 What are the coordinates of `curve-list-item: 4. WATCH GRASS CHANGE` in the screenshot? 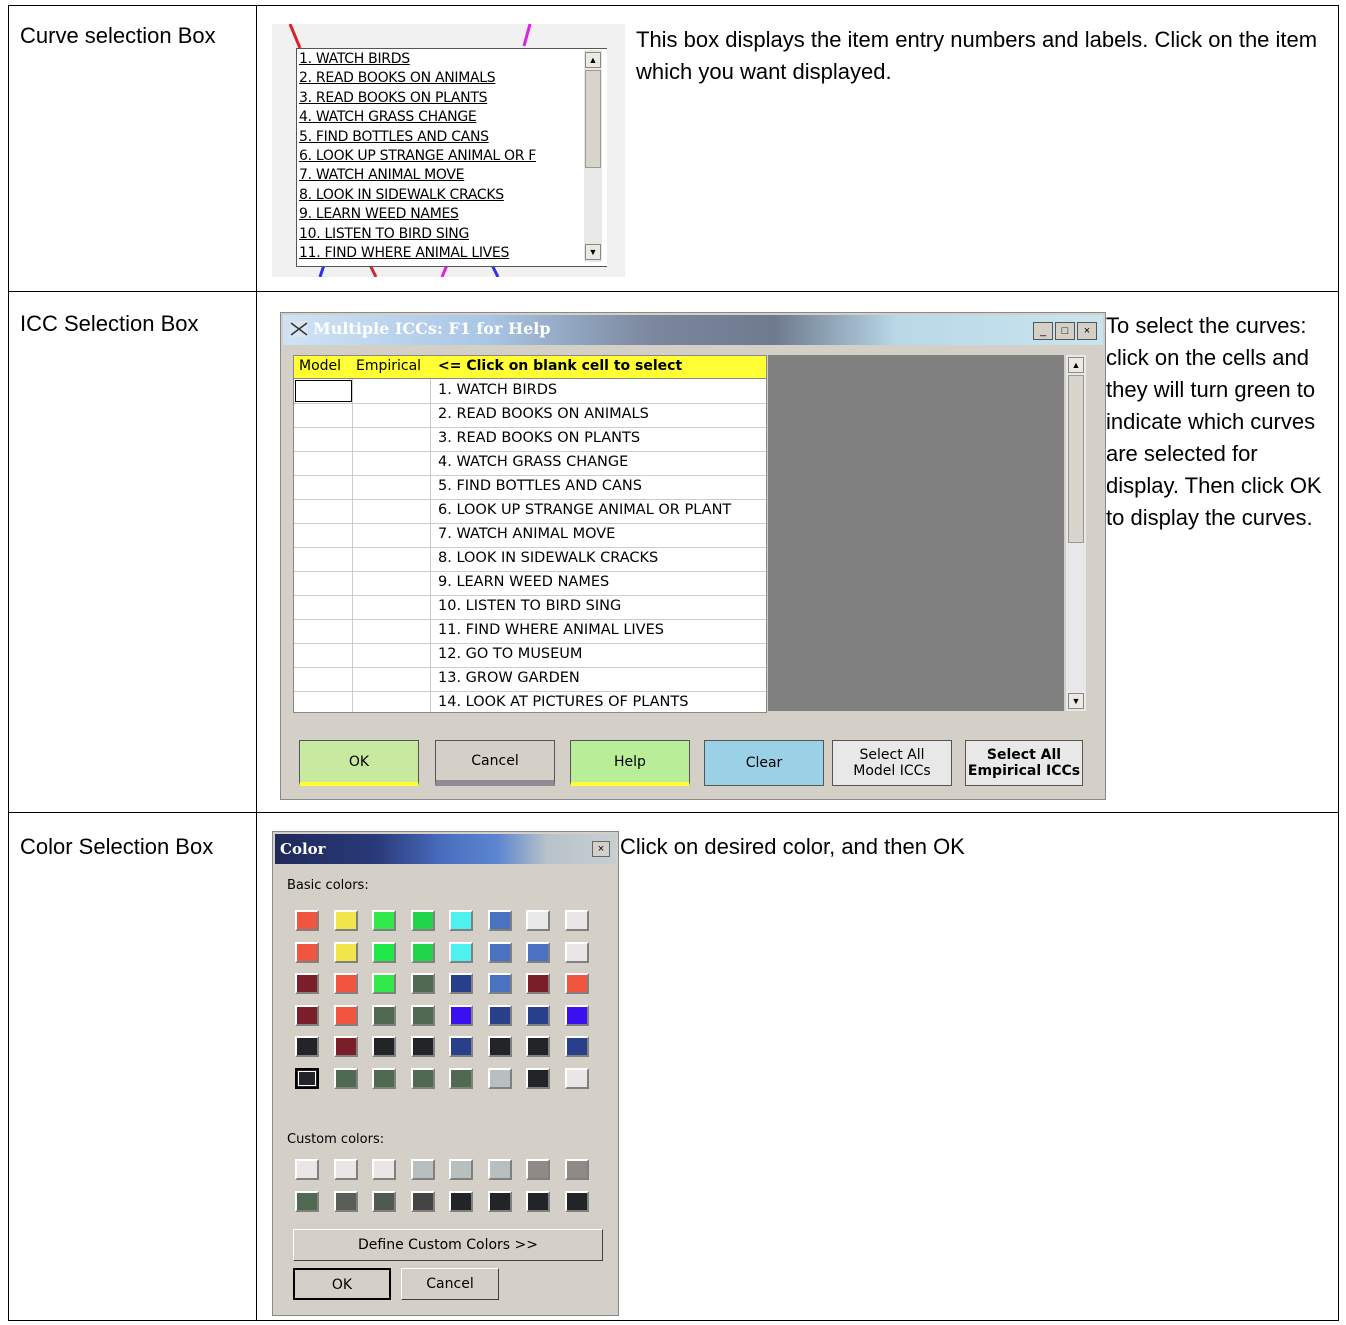 It's located at (441, 117).